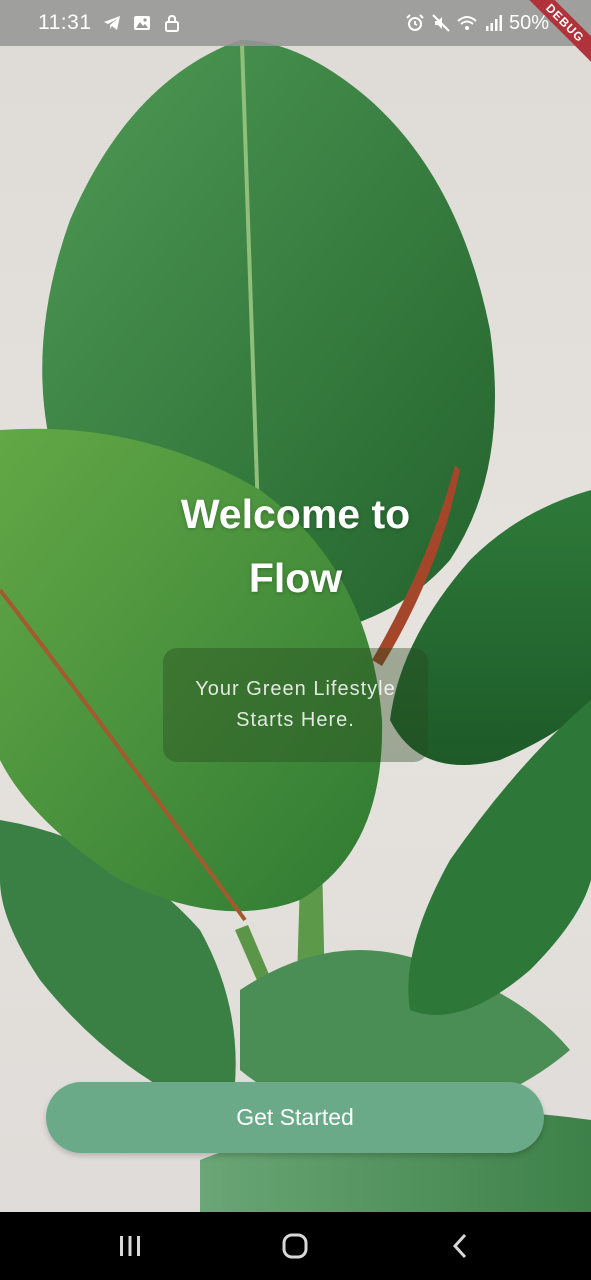 The width and height of the screenshot is (591, 1280). What do you see at coordinates (528, 22) in the screenshot?
I see `battery-percentage: 50%` at bounding box center [528, 22].